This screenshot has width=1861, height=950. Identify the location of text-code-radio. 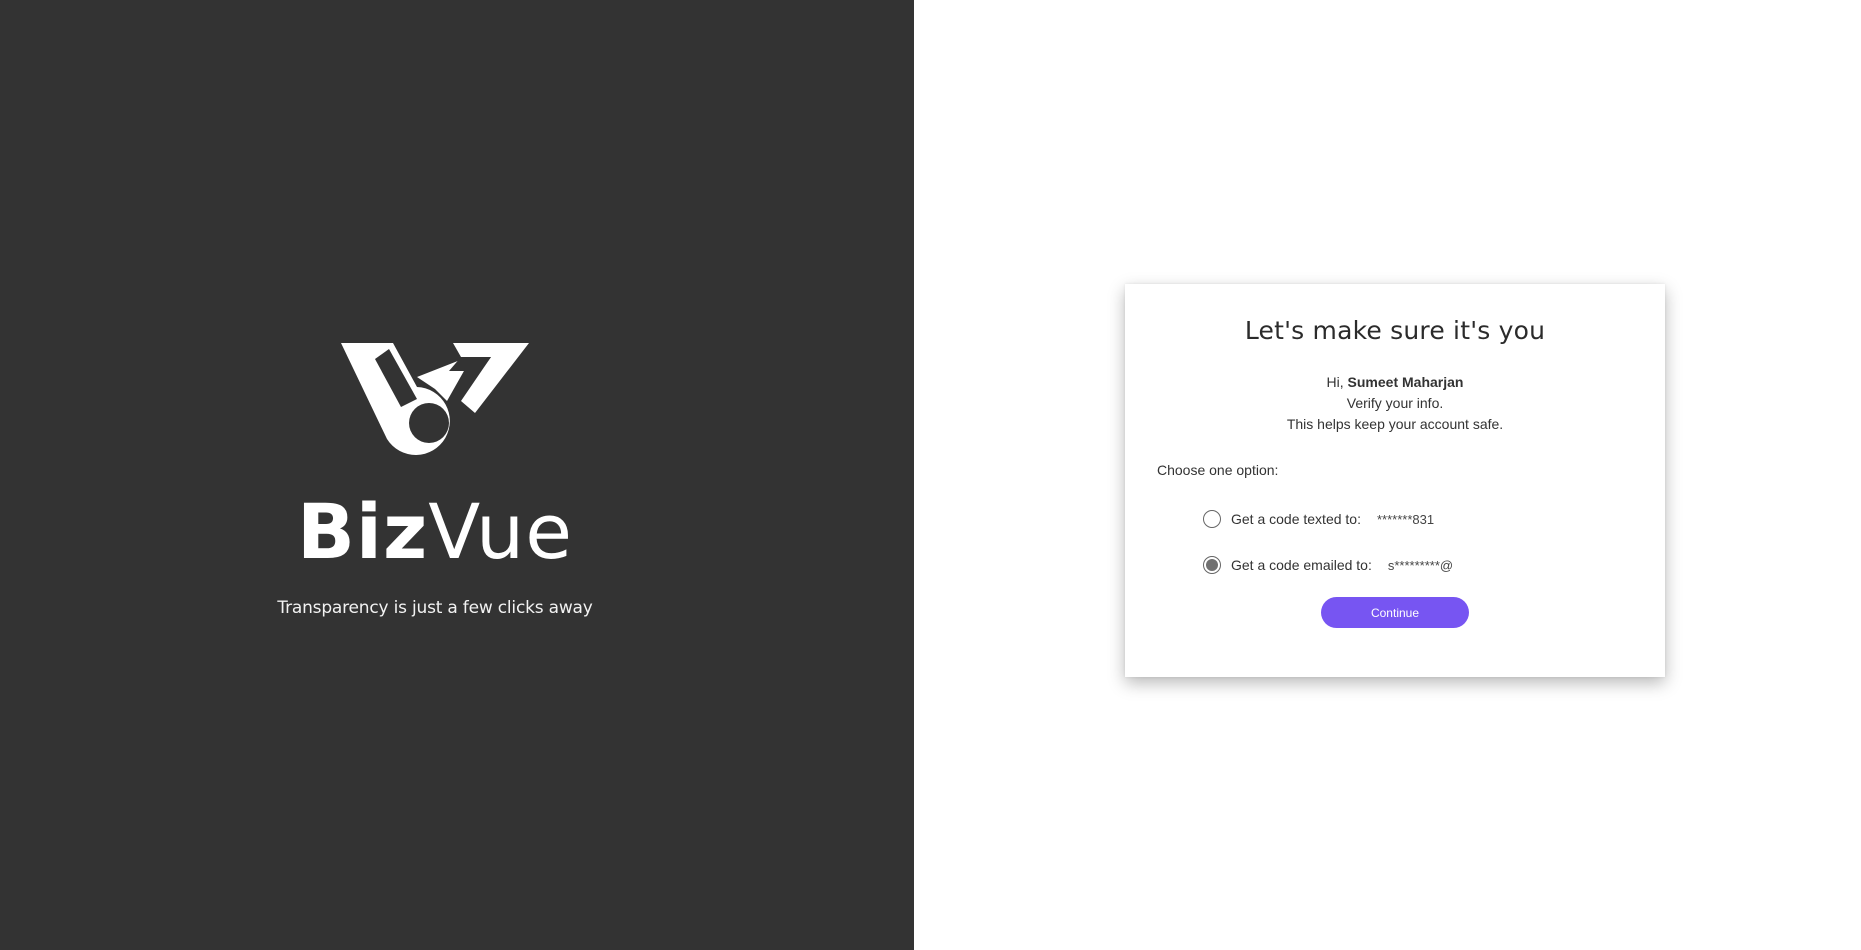
(1212, 519).